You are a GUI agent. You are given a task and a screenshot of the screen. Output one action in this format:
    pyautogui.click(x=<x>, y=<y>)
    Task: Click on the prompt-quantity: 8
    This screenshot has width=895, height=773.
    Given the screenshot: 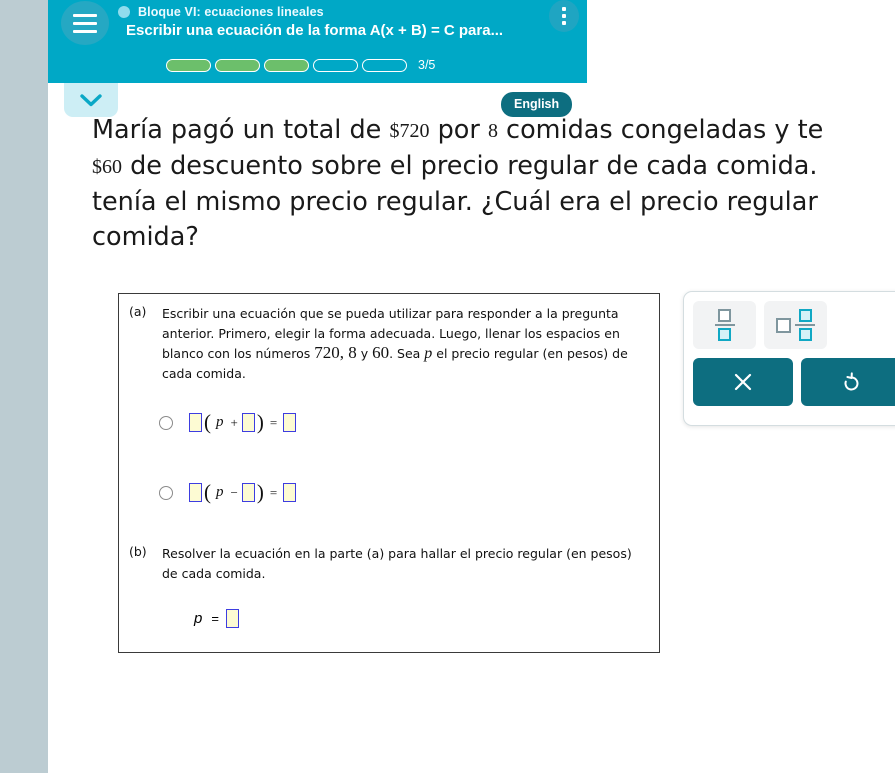 What is the action you would take?
    pyautogui.click(x=492, y=131)
    